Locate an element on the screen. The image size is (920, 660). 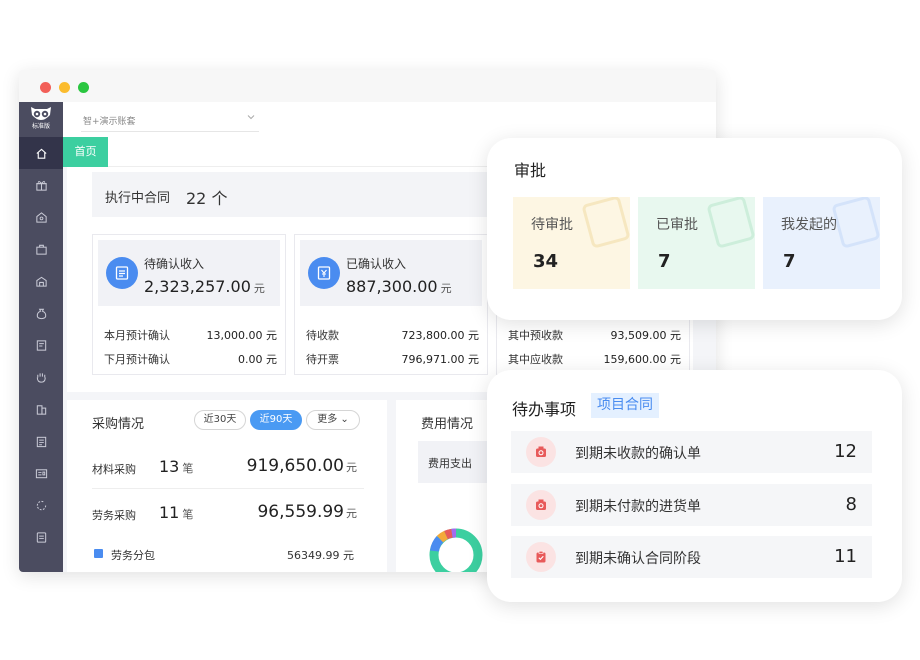
initiated-by-me-box: 我发起的 7 is located at coordinates (821, 243).